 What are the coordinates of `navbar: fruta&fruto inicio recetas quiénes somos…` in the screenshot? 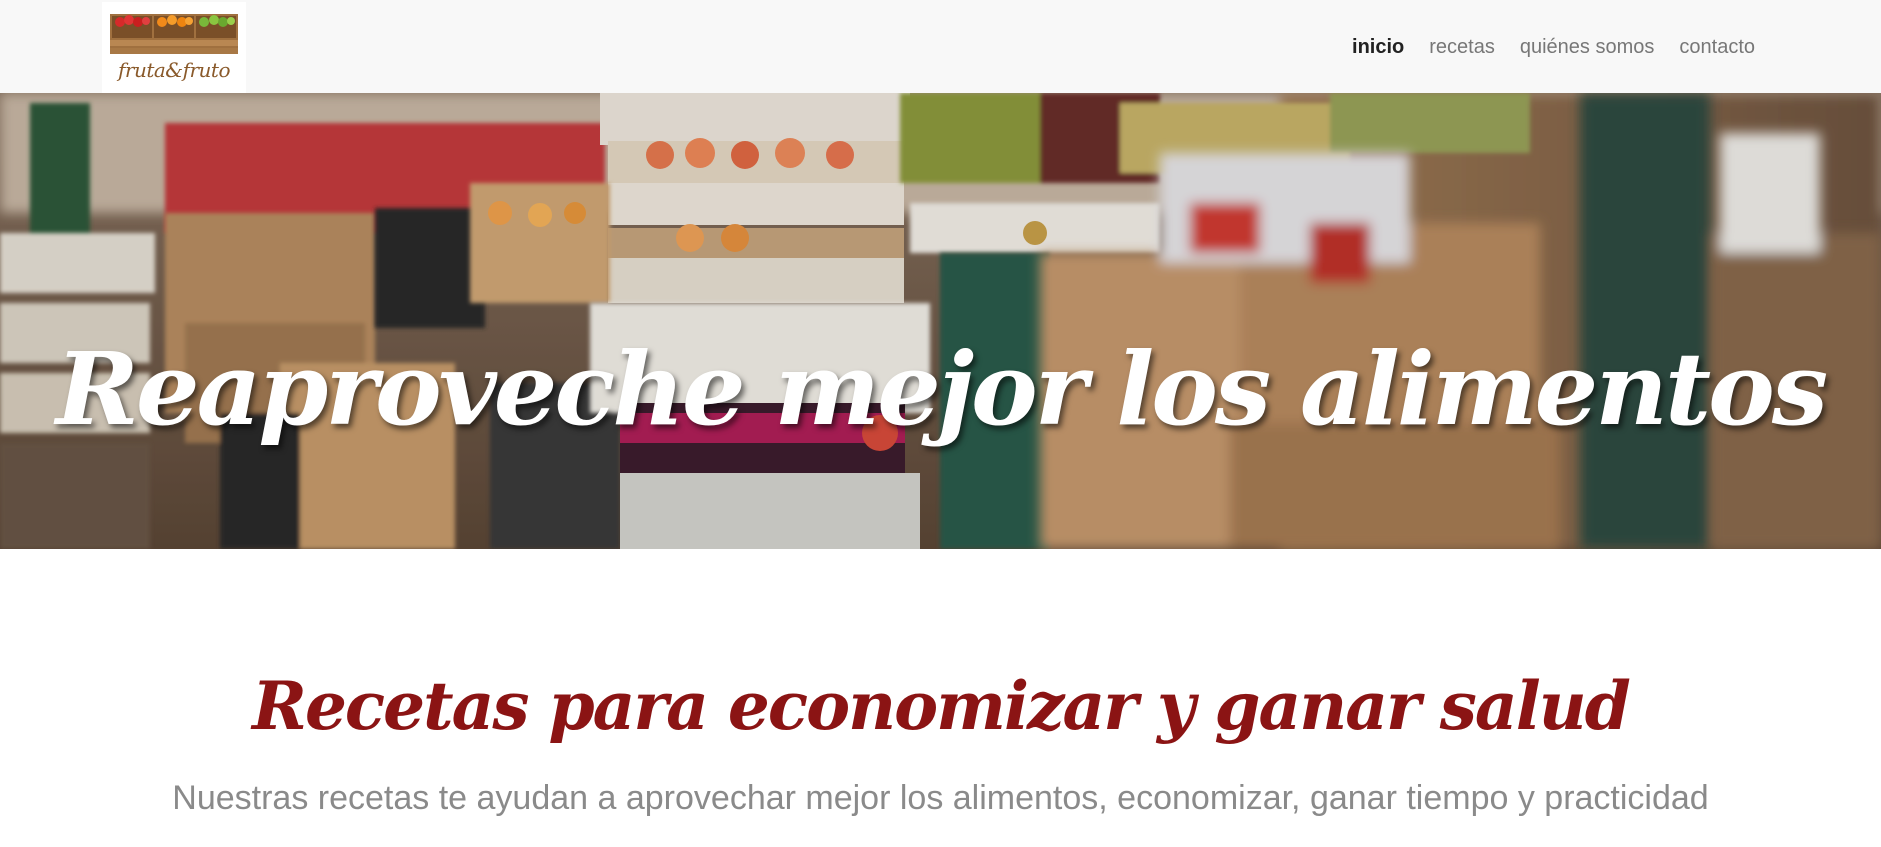 It's located at (940, 46).